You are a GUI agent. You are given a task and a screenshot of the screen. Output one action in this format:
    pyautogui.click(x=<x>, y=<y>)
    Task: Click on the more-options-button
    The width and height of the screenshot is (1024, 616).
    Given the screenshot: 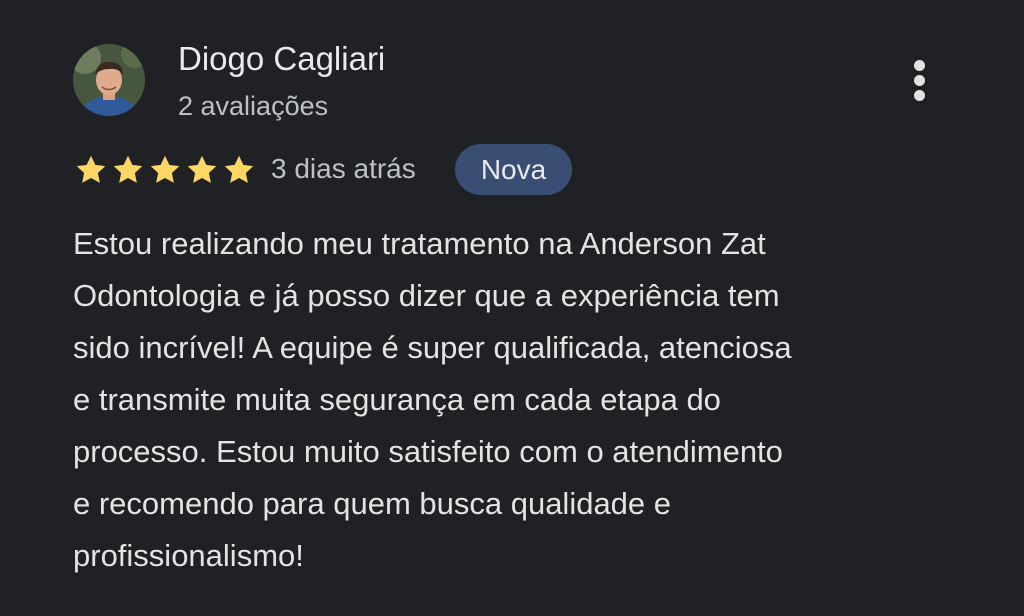 What is the action you would take?
    pyautogui.click(x=920, y=80)
    